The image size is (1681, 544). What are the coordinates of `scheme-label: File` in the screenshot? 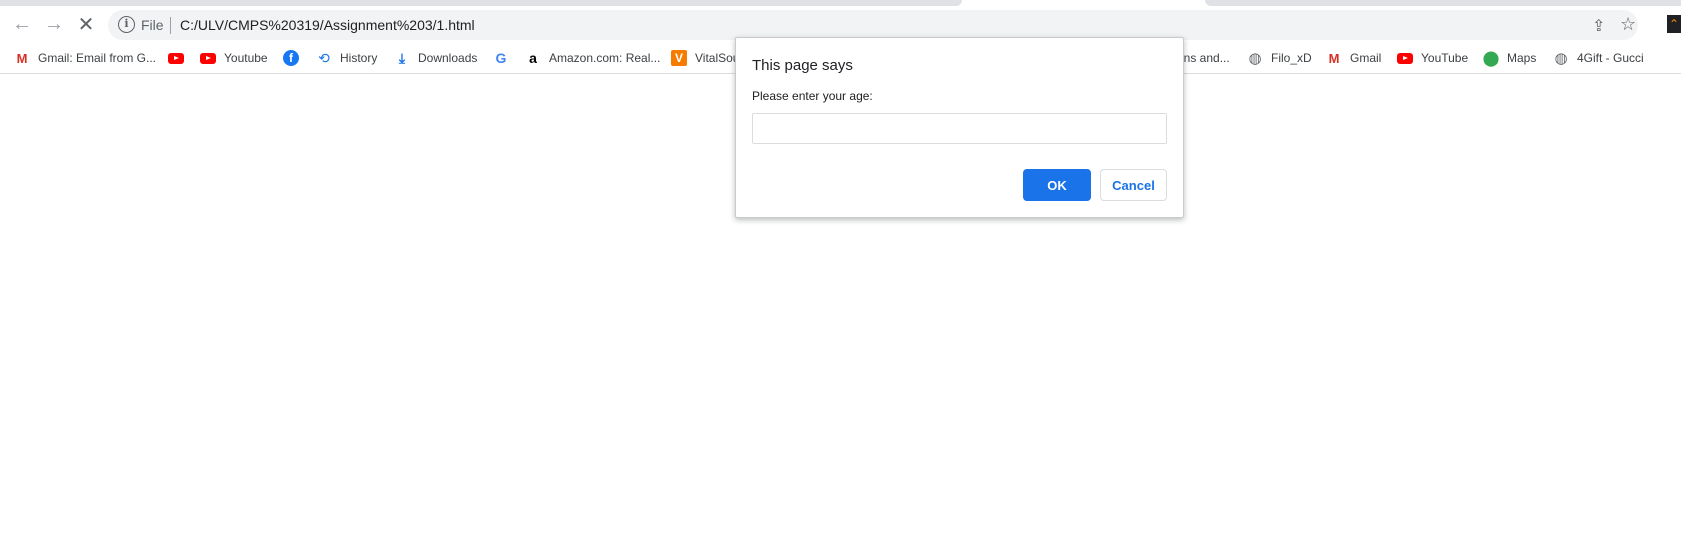 It's located at (152, 25).